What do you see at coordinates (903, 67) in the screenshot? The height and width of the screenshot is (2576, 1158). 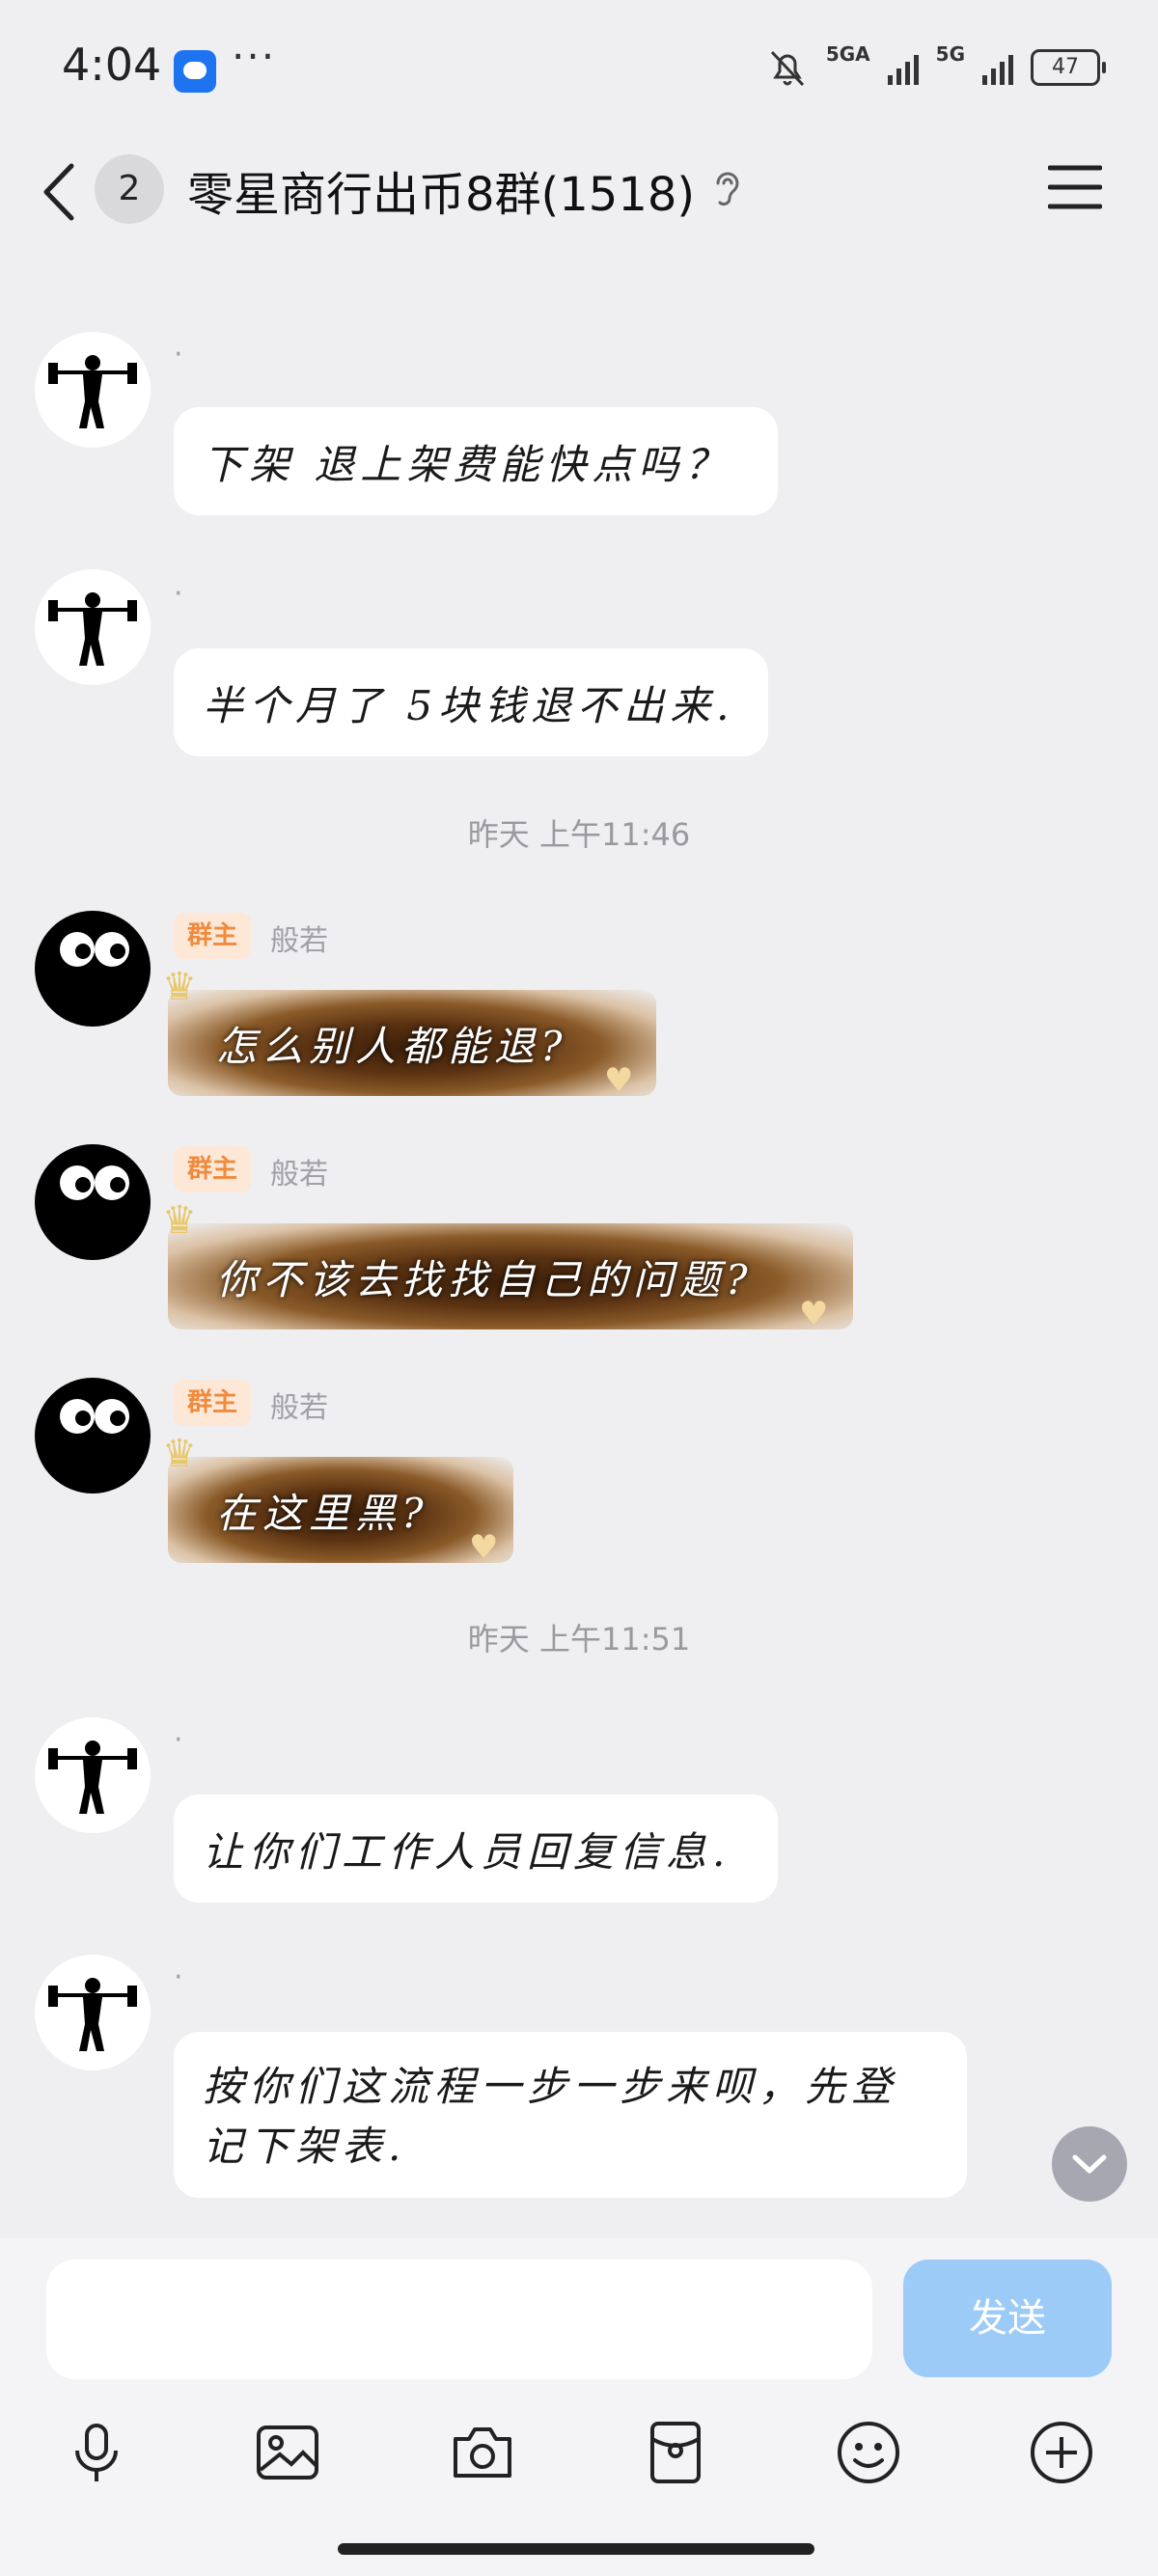 I see `signal-bars-1-icon` at bounding box center [903, 67].